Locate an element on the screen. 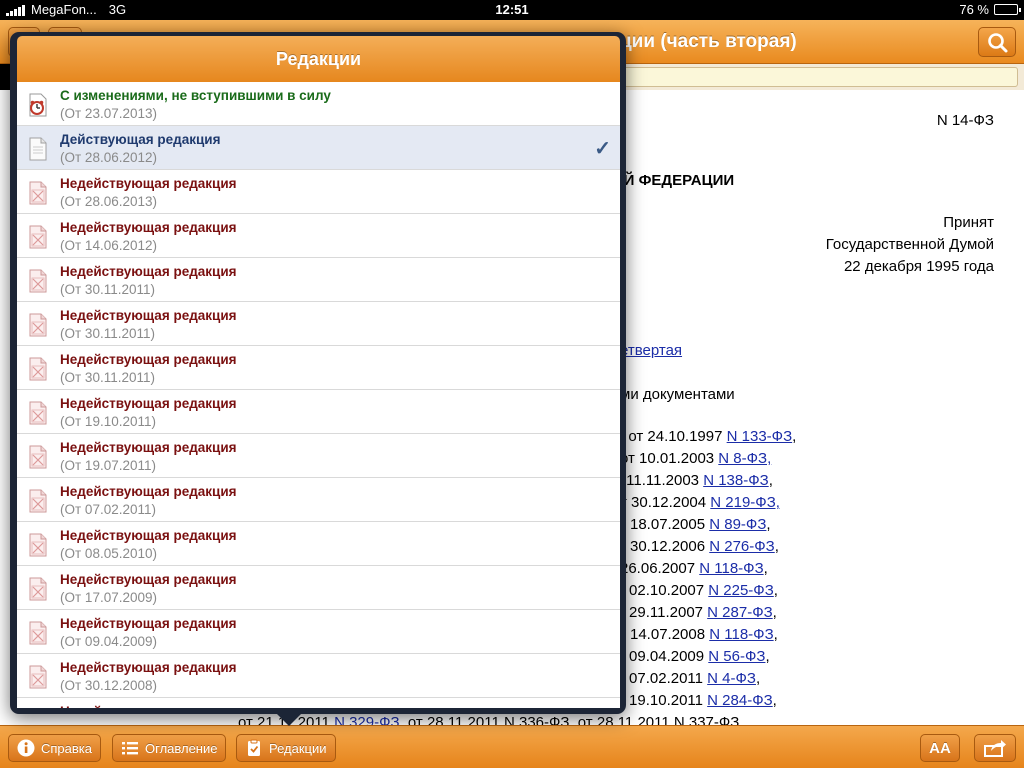 The height and width of the screenshot is (768, 1024). amendment-line: т 29.11.2007 N 287-ФЗ, is located at coordinates (697, 612).